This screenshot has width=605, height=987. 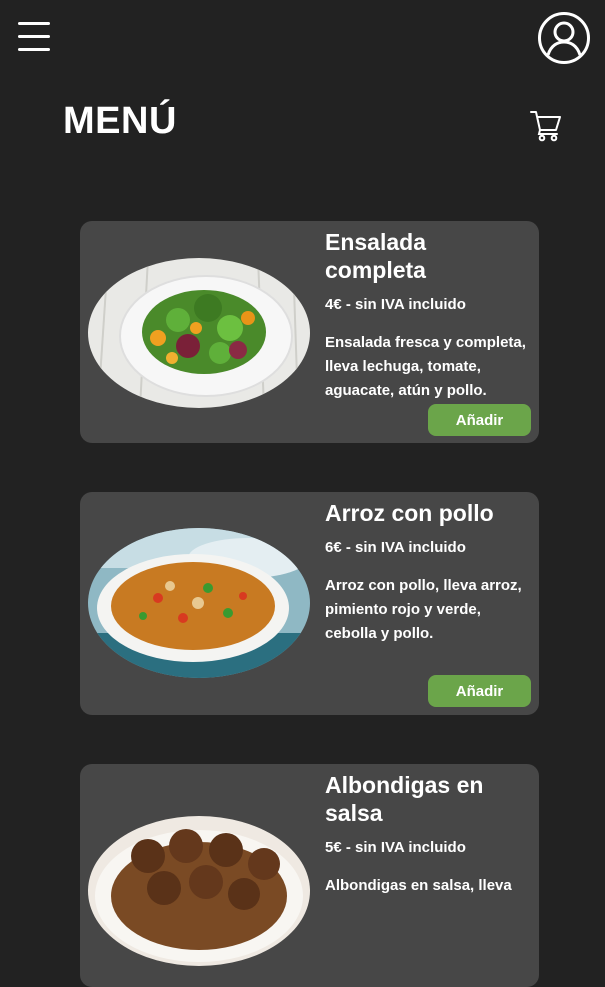 What do you see at coordinates (199, 891) in the screenshot?
I see `meatballs-image` at bounding box center [199, 891].